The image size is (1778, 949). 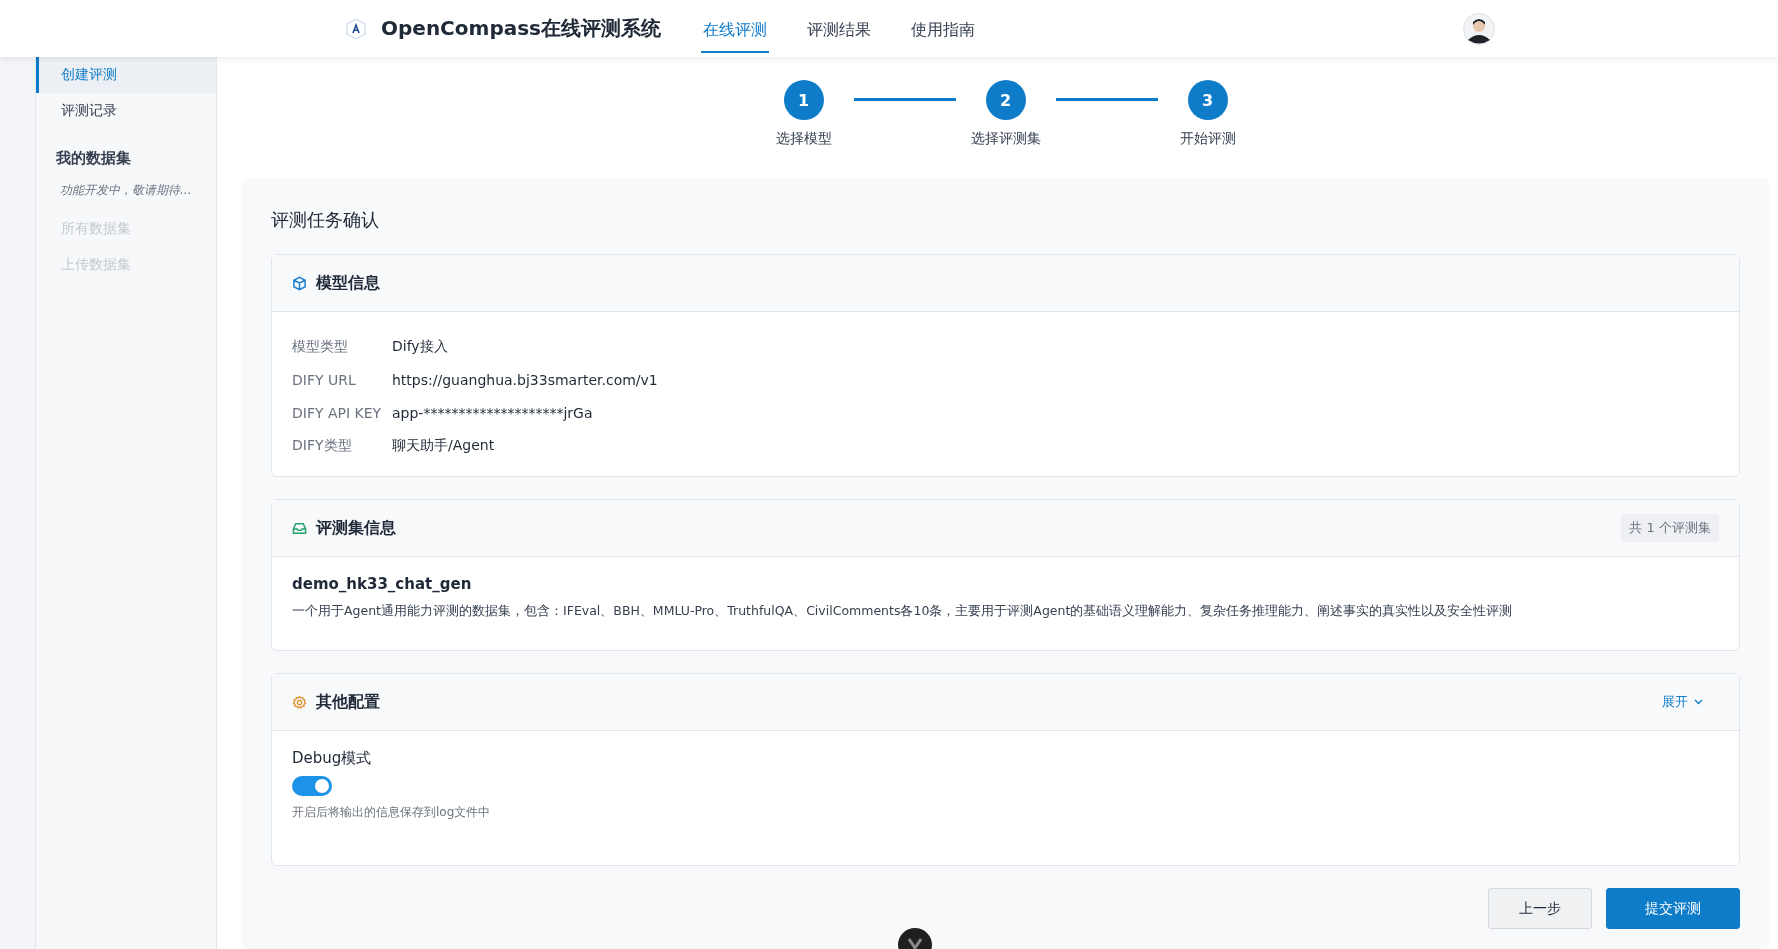 What do you see at coordinates (126, 111) in the screenshot?
I see `sidebar-item: 评测记录` at bounding box center [126, 111].